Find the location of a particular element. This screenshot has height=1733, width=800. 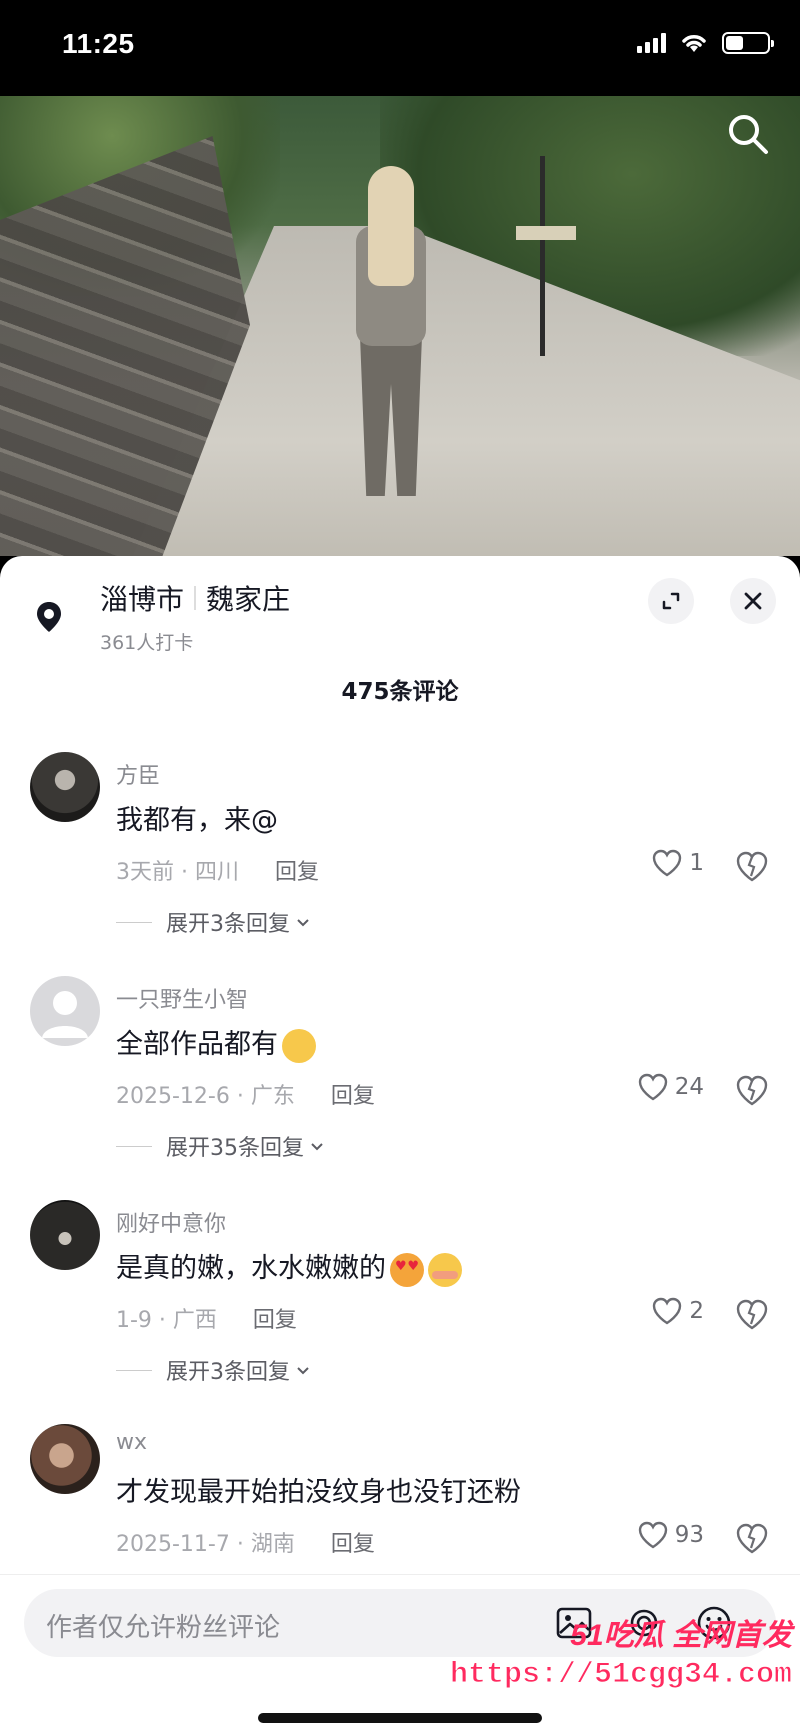

blushing-emoji-icon is located at coordinates (445, 1269).